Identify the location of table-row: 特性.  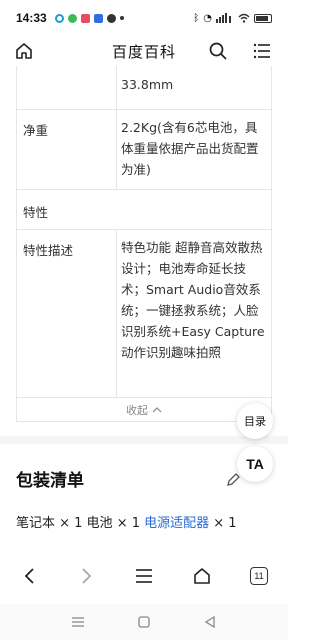
(144, 210).